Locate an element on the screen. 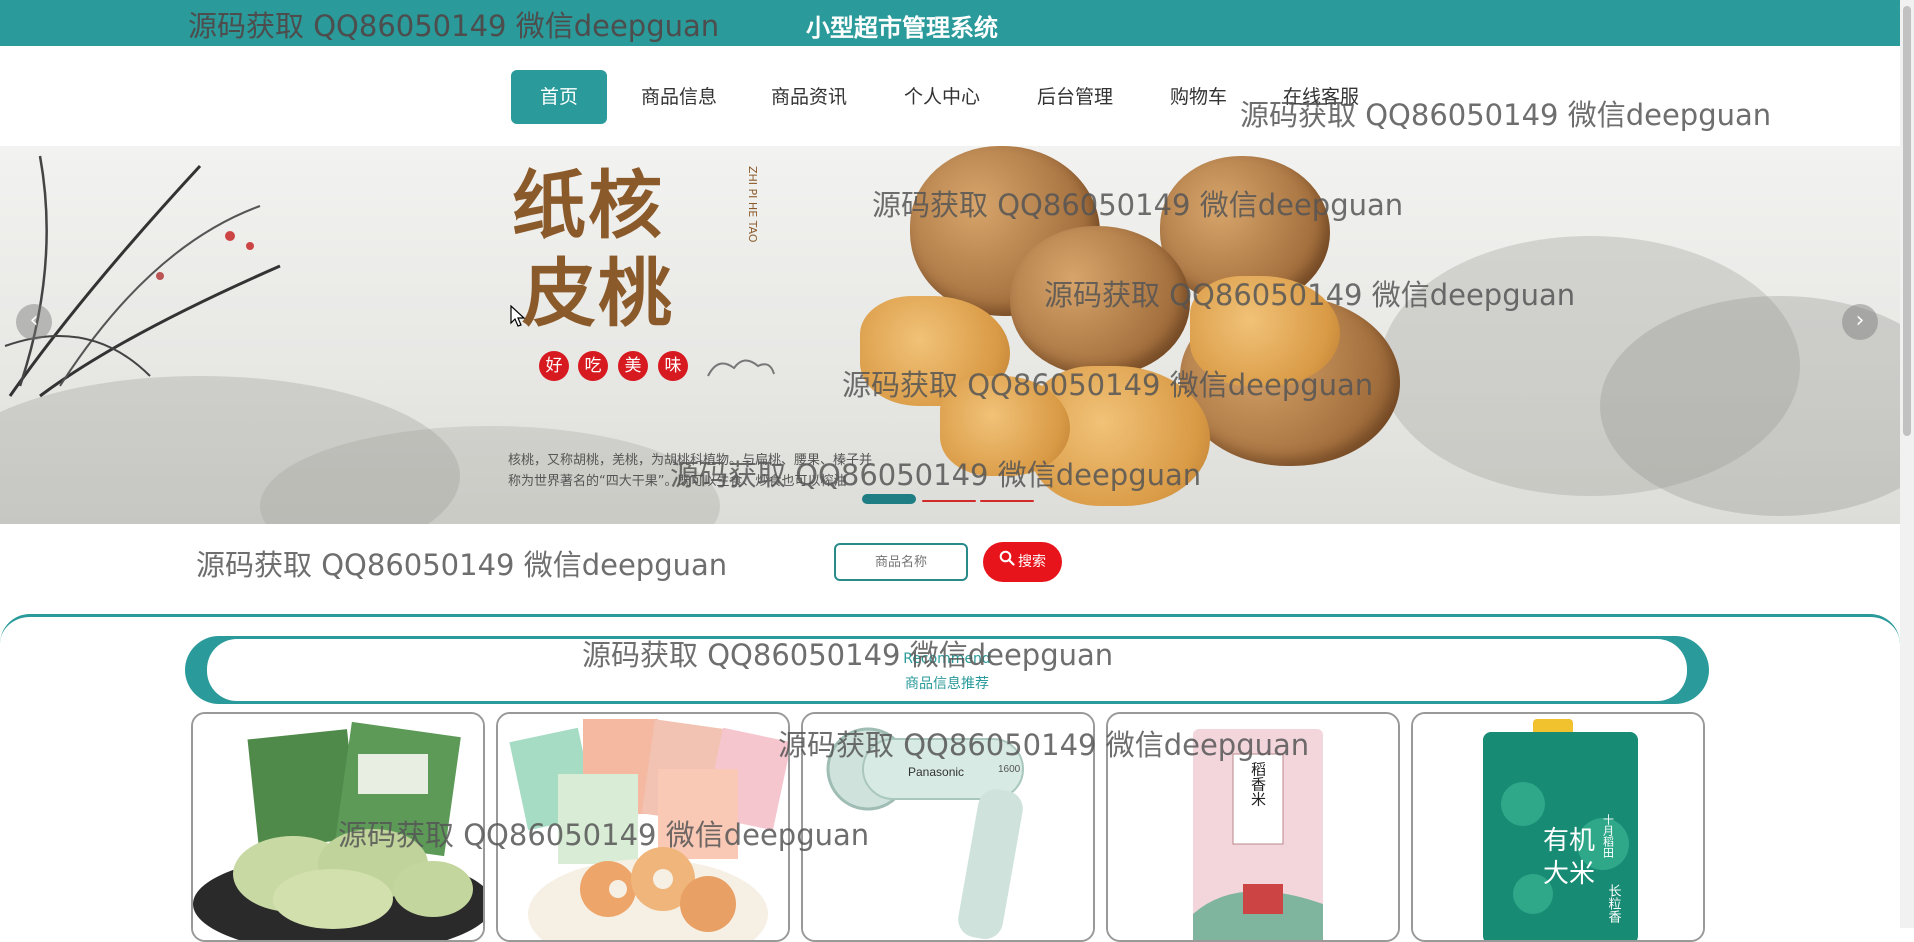 This screenshot has width=1914, height=942. recommend-title-en: Recommend is located at coordinates (947, 659).